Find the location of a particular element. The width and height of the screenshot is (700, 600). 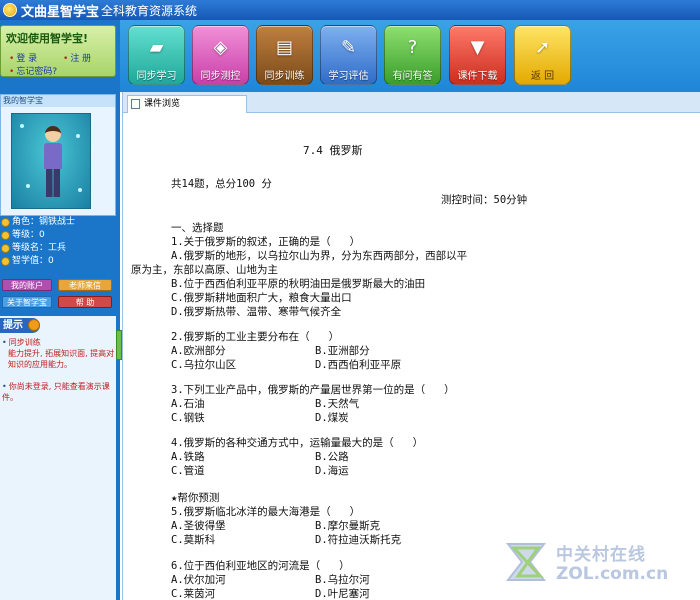

tip-training-detail: 能力提升, 拓展知识面, 提高对知识的应用能力。 is located at coordinates (61, 359).